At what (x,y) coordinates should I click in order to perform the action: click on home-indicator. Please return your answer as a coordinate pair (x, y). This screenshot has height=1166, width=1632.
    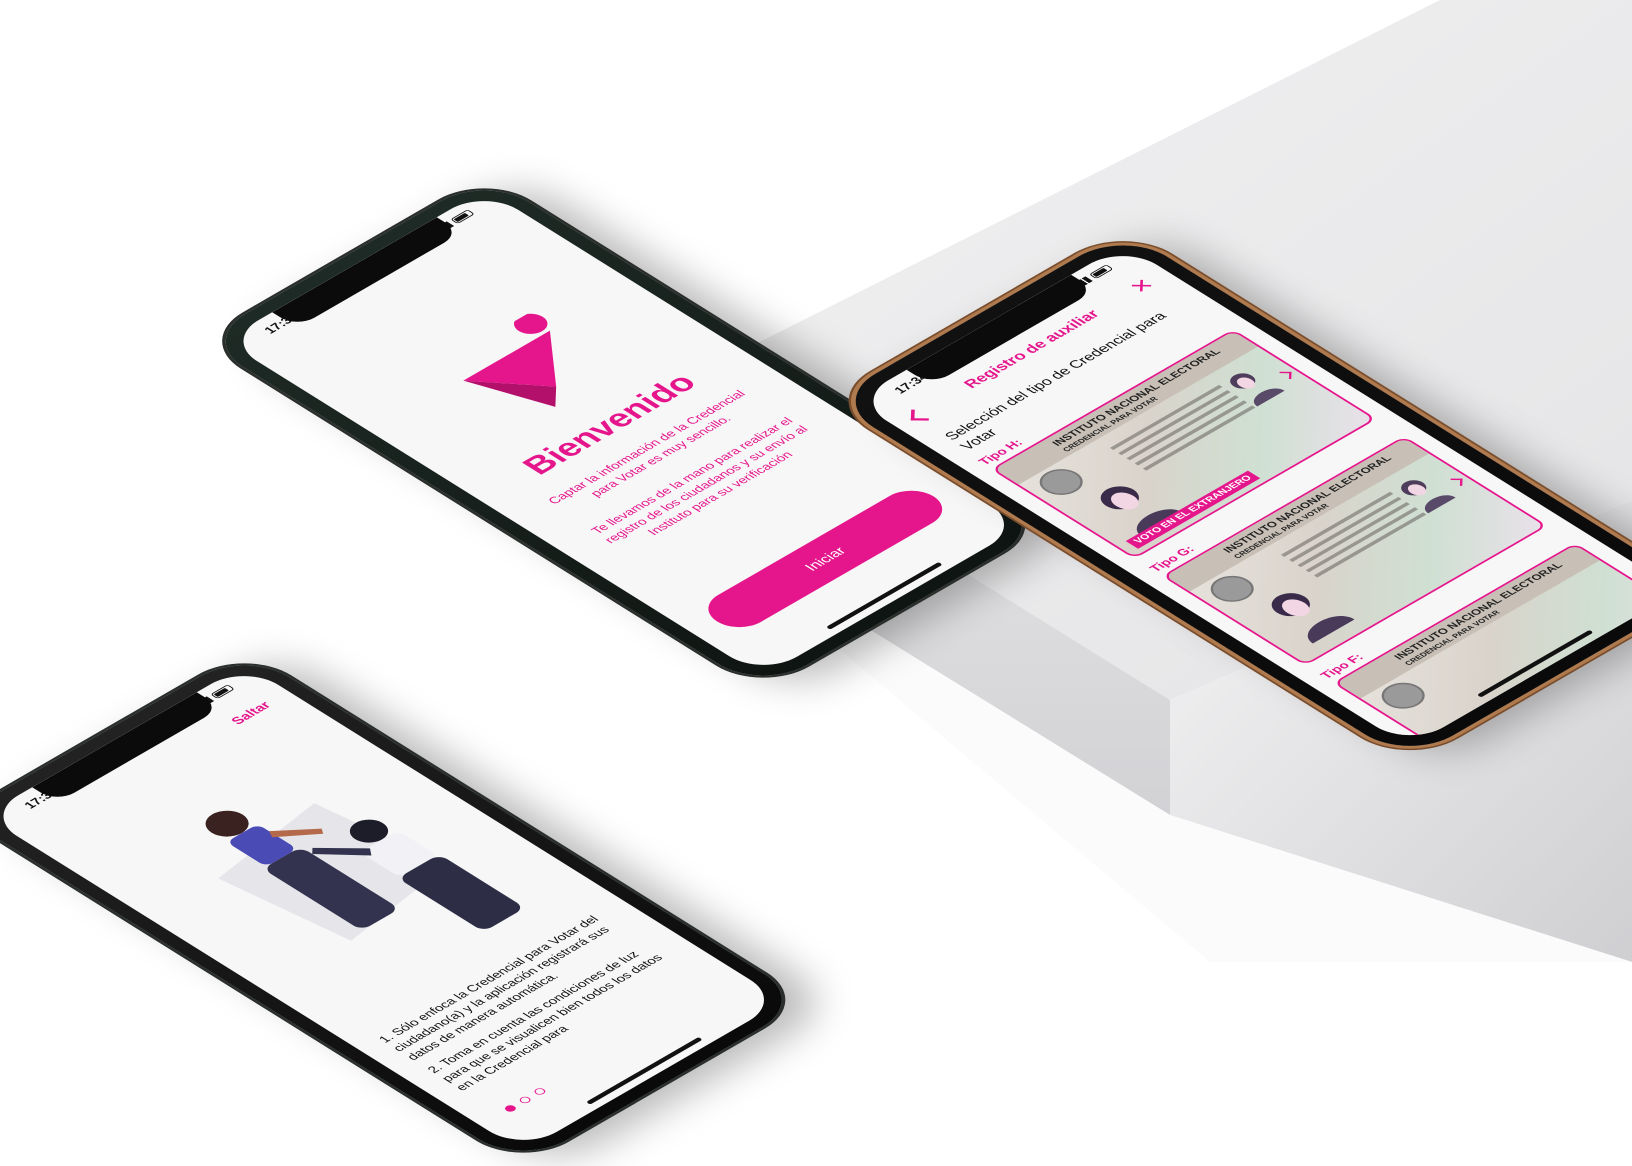
    Looking at the image, I should click on (644, 1071).